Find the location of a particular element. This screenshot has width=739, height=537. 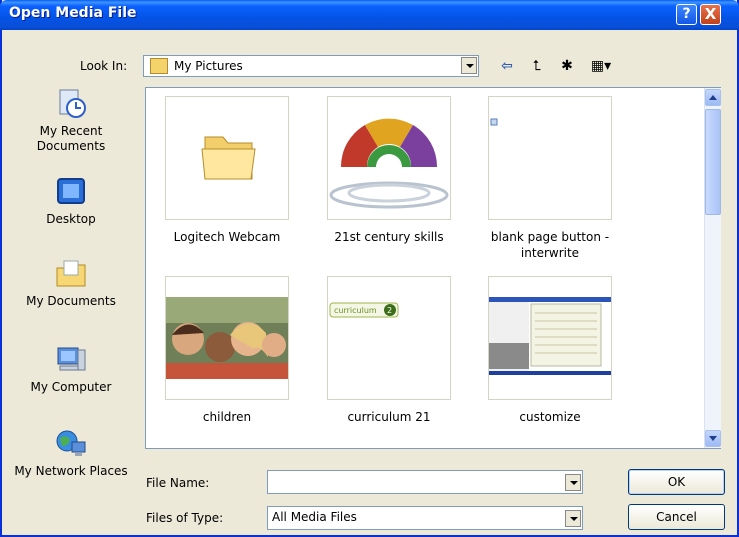

cancel-button: Cancel is located at coordinates (676, 517).